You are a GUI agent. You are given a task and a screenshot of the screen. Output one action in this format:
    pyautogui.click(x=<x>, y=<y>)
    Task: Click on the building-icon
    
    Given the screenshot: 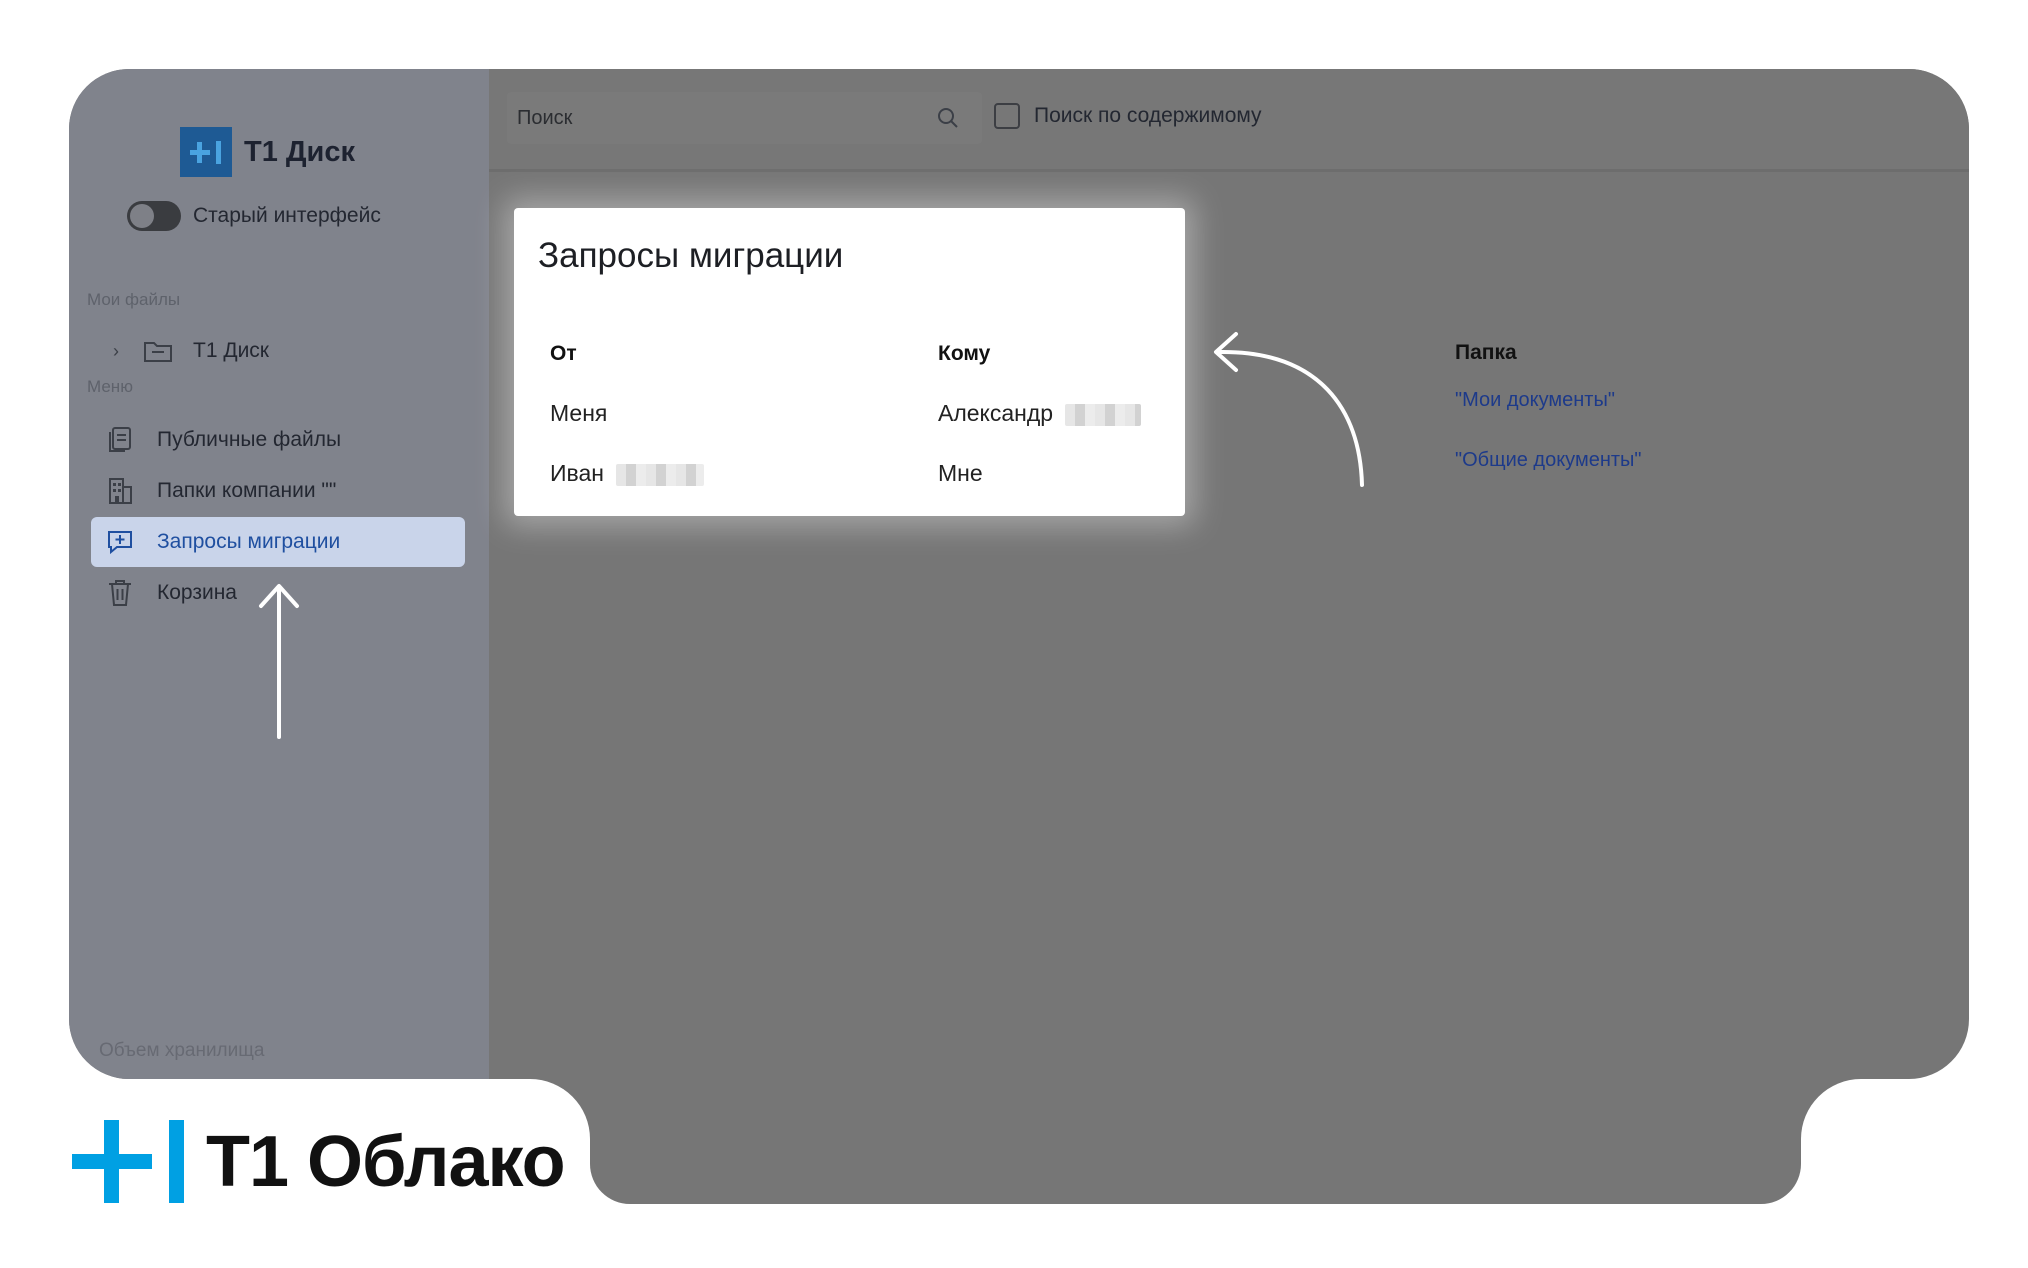 What is the action you would take?
    pyautogui.click(x=120, y=491)
    